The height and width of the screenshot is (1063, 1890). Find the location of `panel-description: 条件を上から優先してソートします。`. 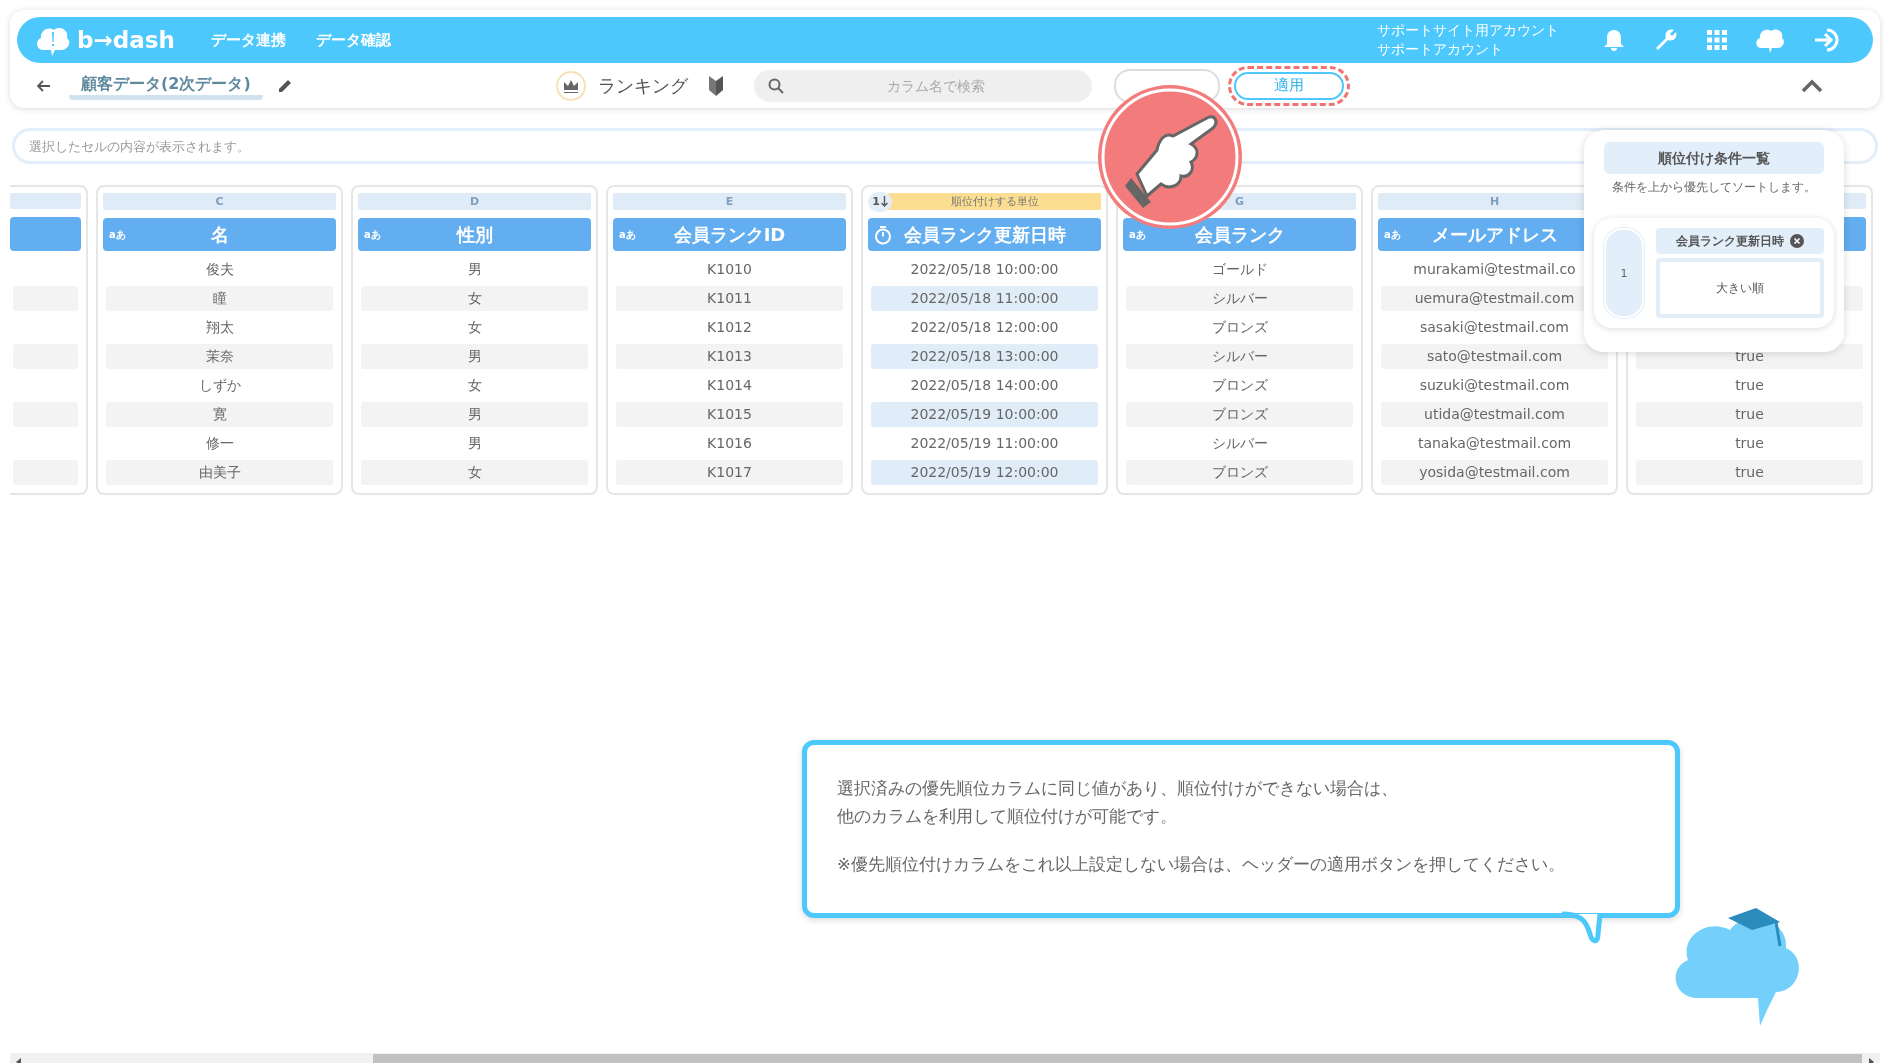

panel-description: 条件を上から優先してソートします。 is located at coordinates (1714, 187).